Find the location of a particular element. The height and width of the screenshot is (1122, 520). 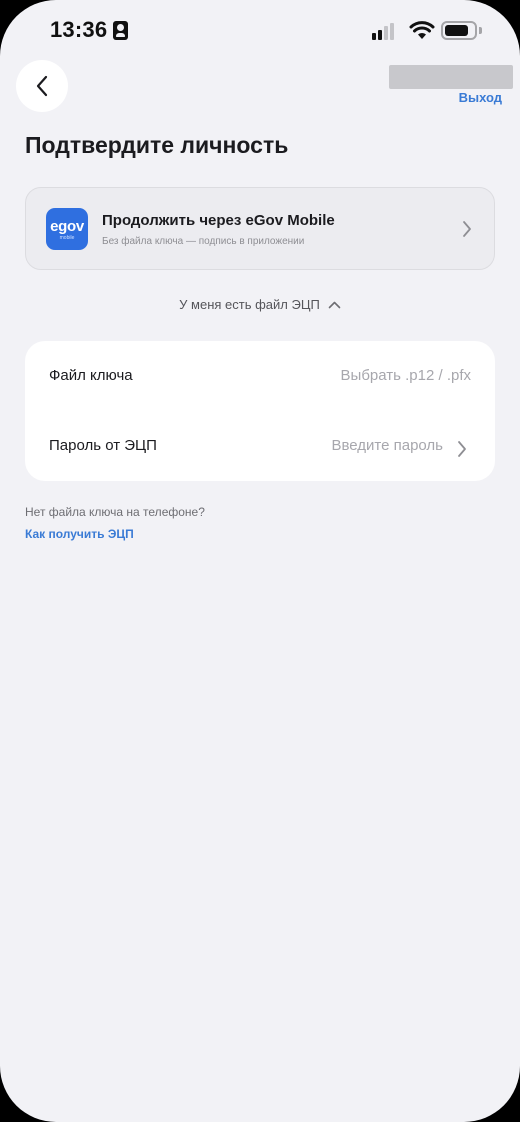

back-button is located at coordinates (42, 86).